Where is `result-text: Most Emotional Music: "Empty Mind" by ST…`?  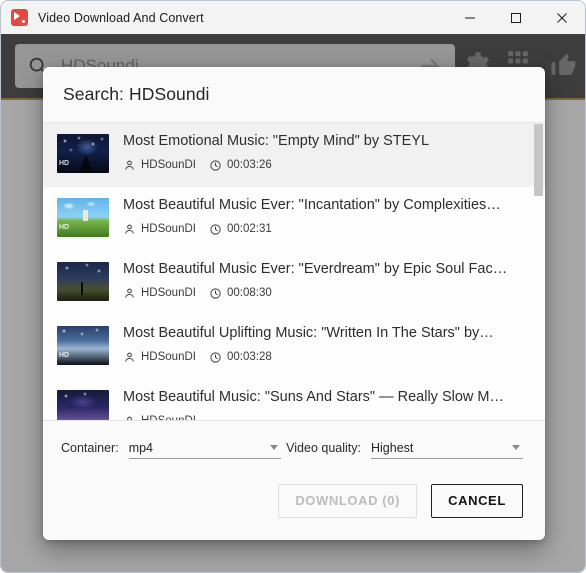 result-text: Most Emotional Music: "Empty Mind" by ST… is located at coordinates (326, 151).